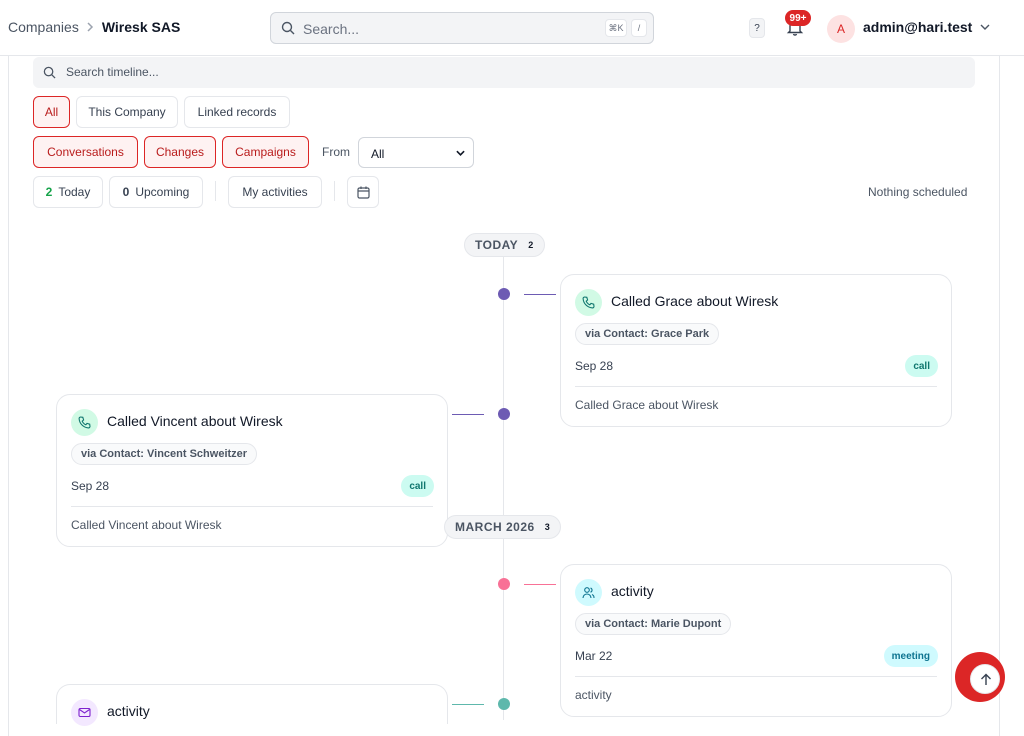 The width and height of the screenshot is (1024, 736). What do you see at coordinates (43, 27) in the screenshot?
I see `breadcrumb-companies-link: Companies` at bounding box center [43, 27].